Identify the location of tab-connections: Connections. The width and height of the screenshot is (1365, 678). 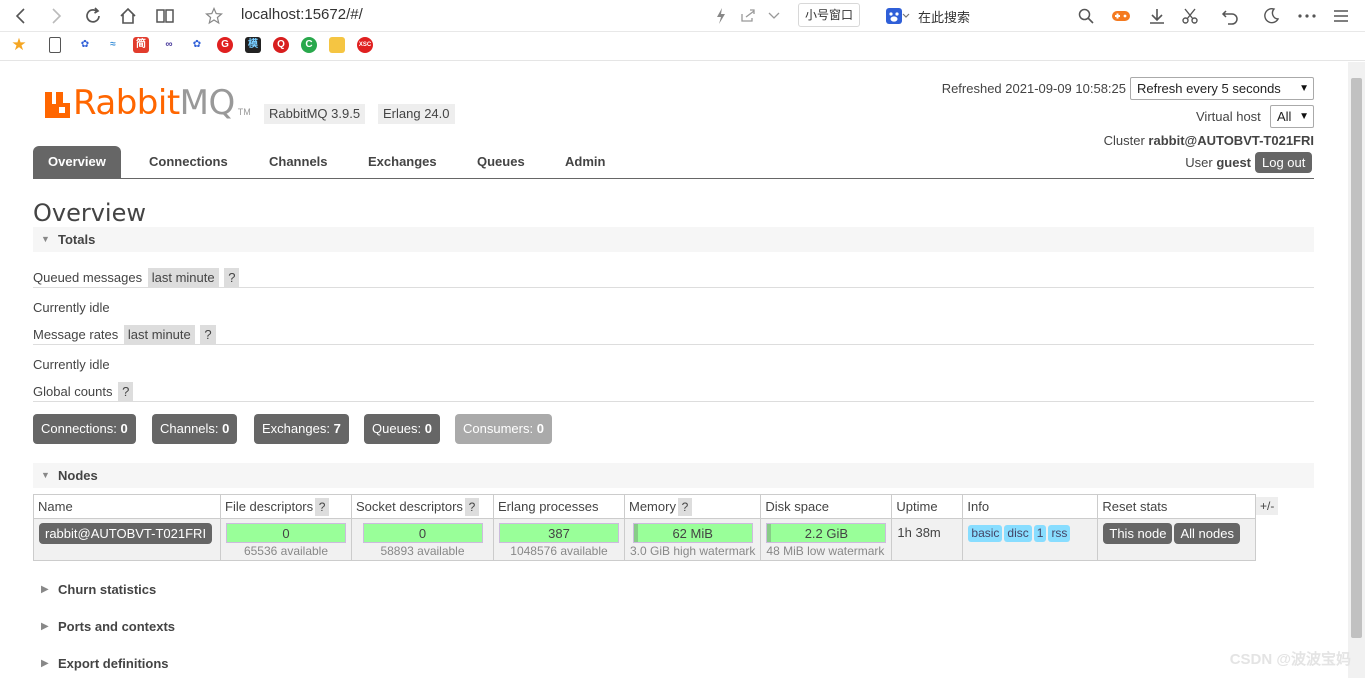
(188, 162).